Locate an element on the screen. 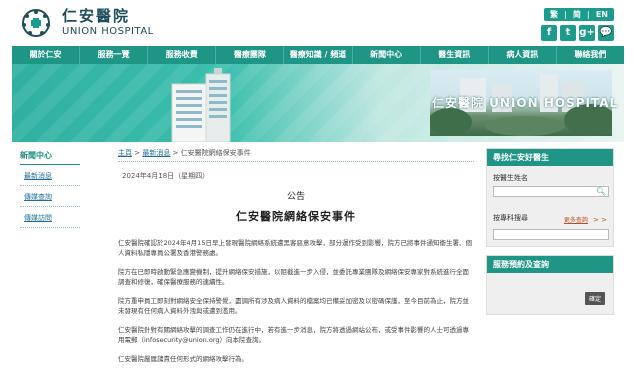  left-sidebar: 新聞中心 最新消息 傳媒查詢 傳媒訪問 is located at coordinates (60, 189).